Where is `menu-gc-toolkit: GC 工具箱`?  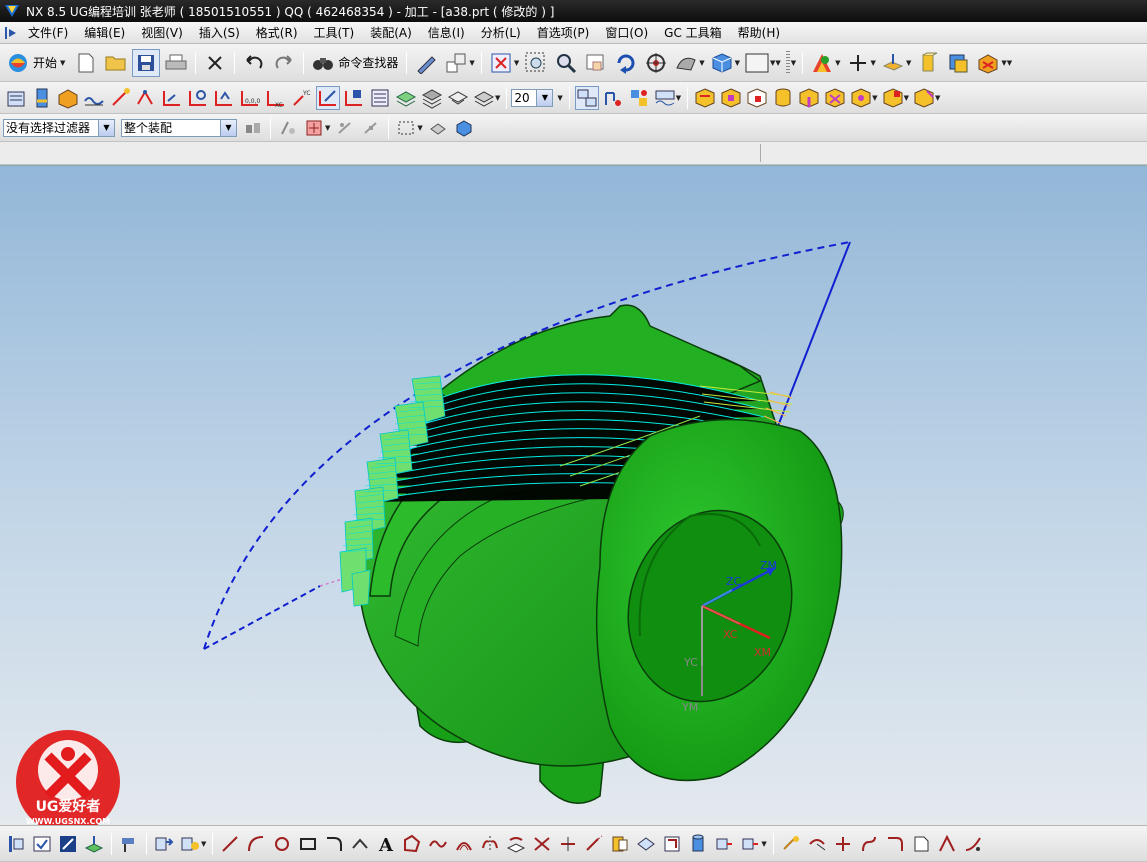 menu-gc-toolkit: GC 工具箱 is located at coordinates (693, 33).